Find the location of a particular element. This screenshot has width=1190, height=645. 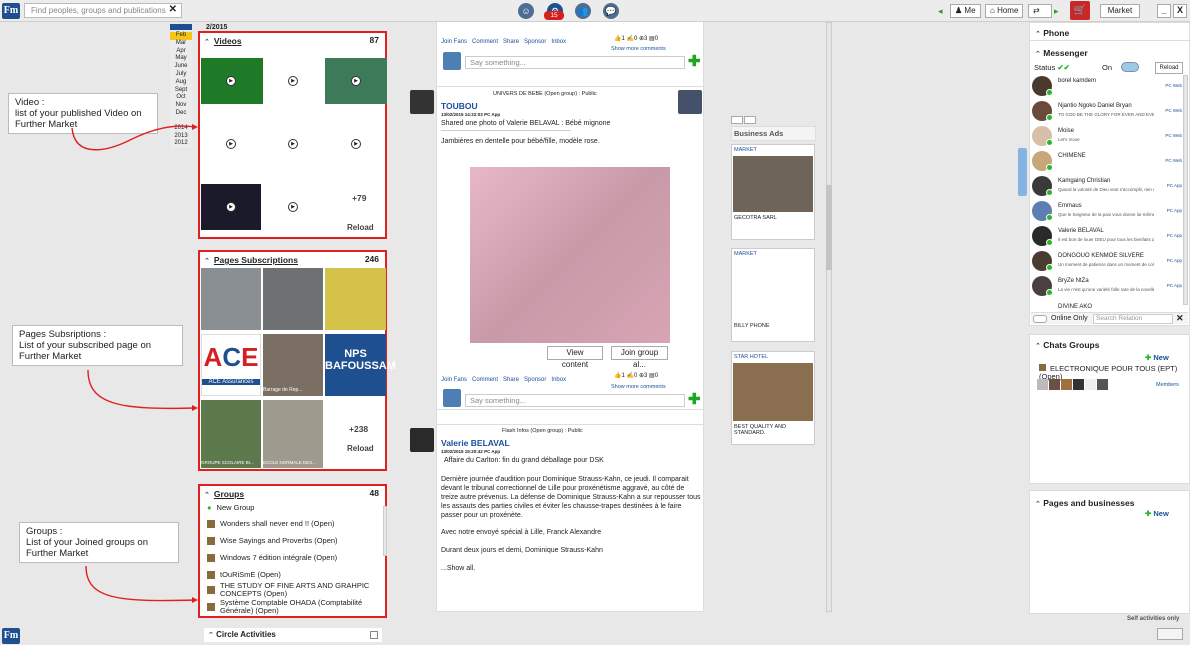

messenger-header: ⌃ Messenger is located at coordinates (1061, 53).